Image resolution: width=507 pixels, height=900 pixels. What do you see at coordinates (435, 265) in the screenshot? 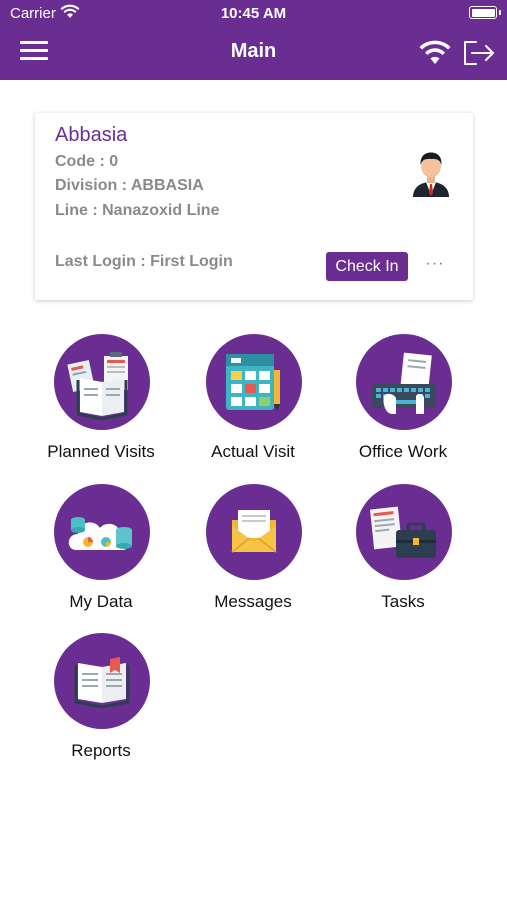
I see `more-options-button: ···` at bounding box center [435, 265].